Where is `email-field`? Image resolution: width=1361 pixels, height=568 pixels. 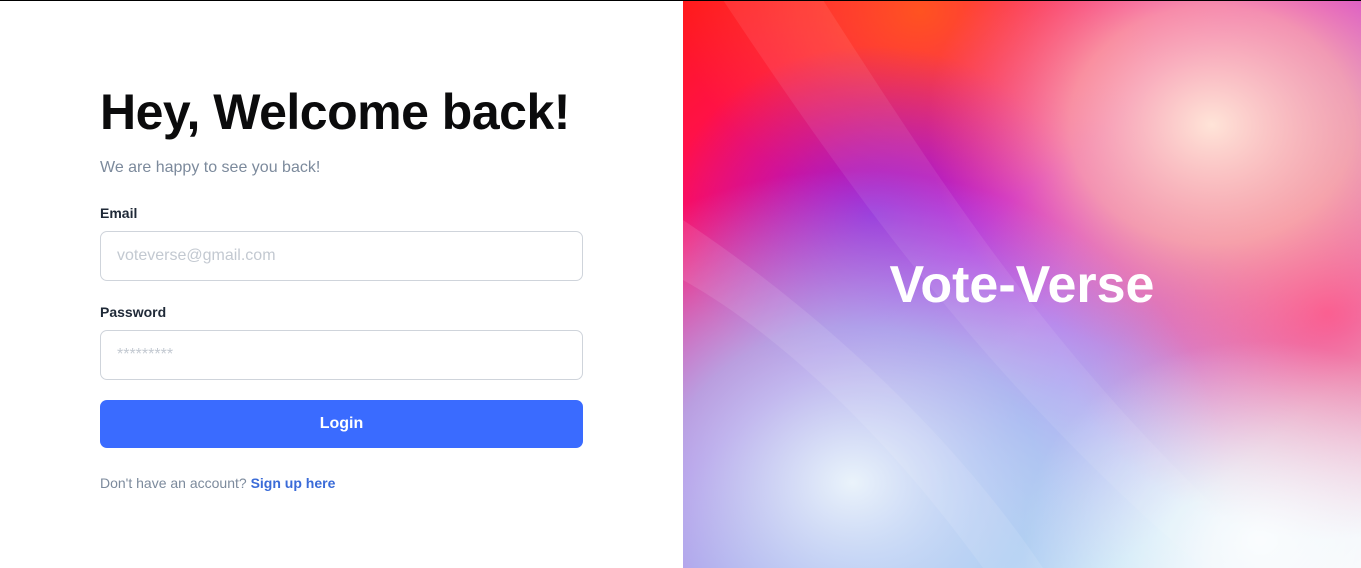 email-field is located at coordinates (341, 256).